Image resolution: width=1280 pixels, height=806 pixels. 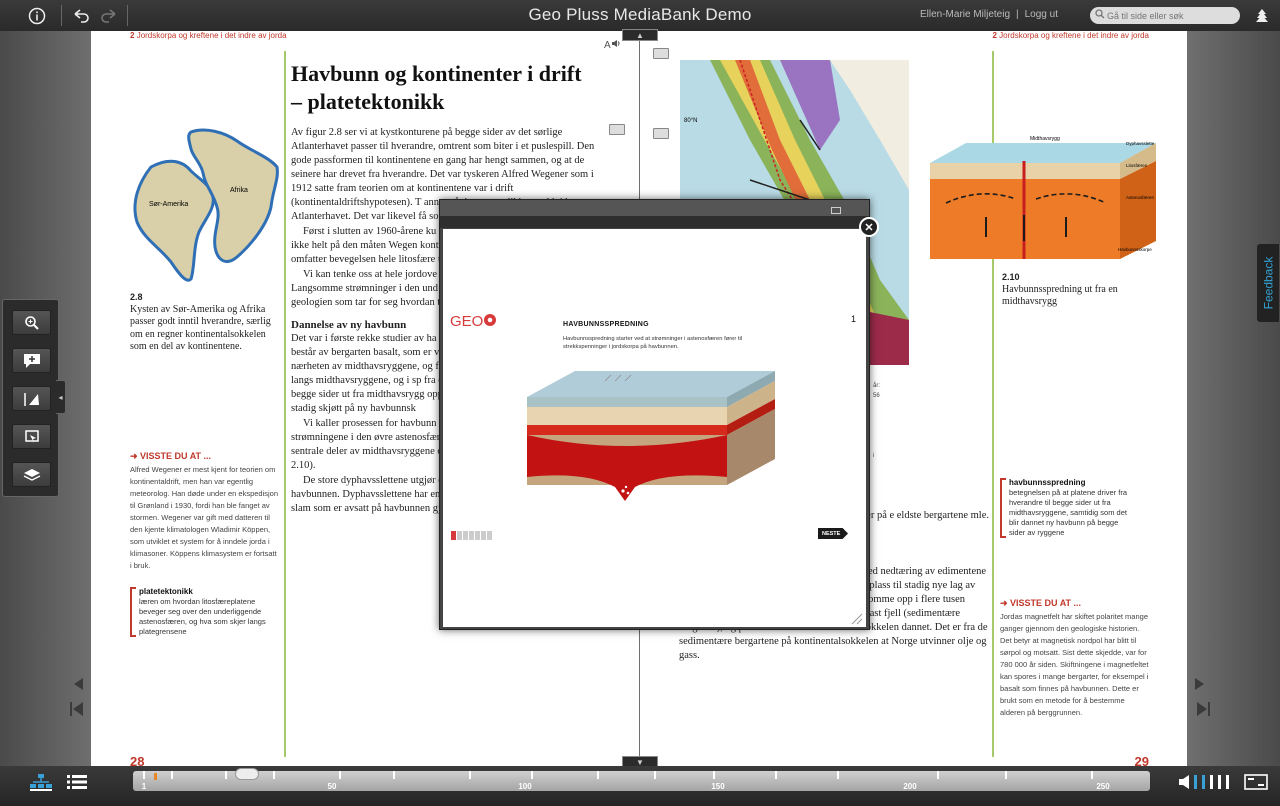 I want to click on map-latitude-label: 80°N, so click(x=690, y=121).